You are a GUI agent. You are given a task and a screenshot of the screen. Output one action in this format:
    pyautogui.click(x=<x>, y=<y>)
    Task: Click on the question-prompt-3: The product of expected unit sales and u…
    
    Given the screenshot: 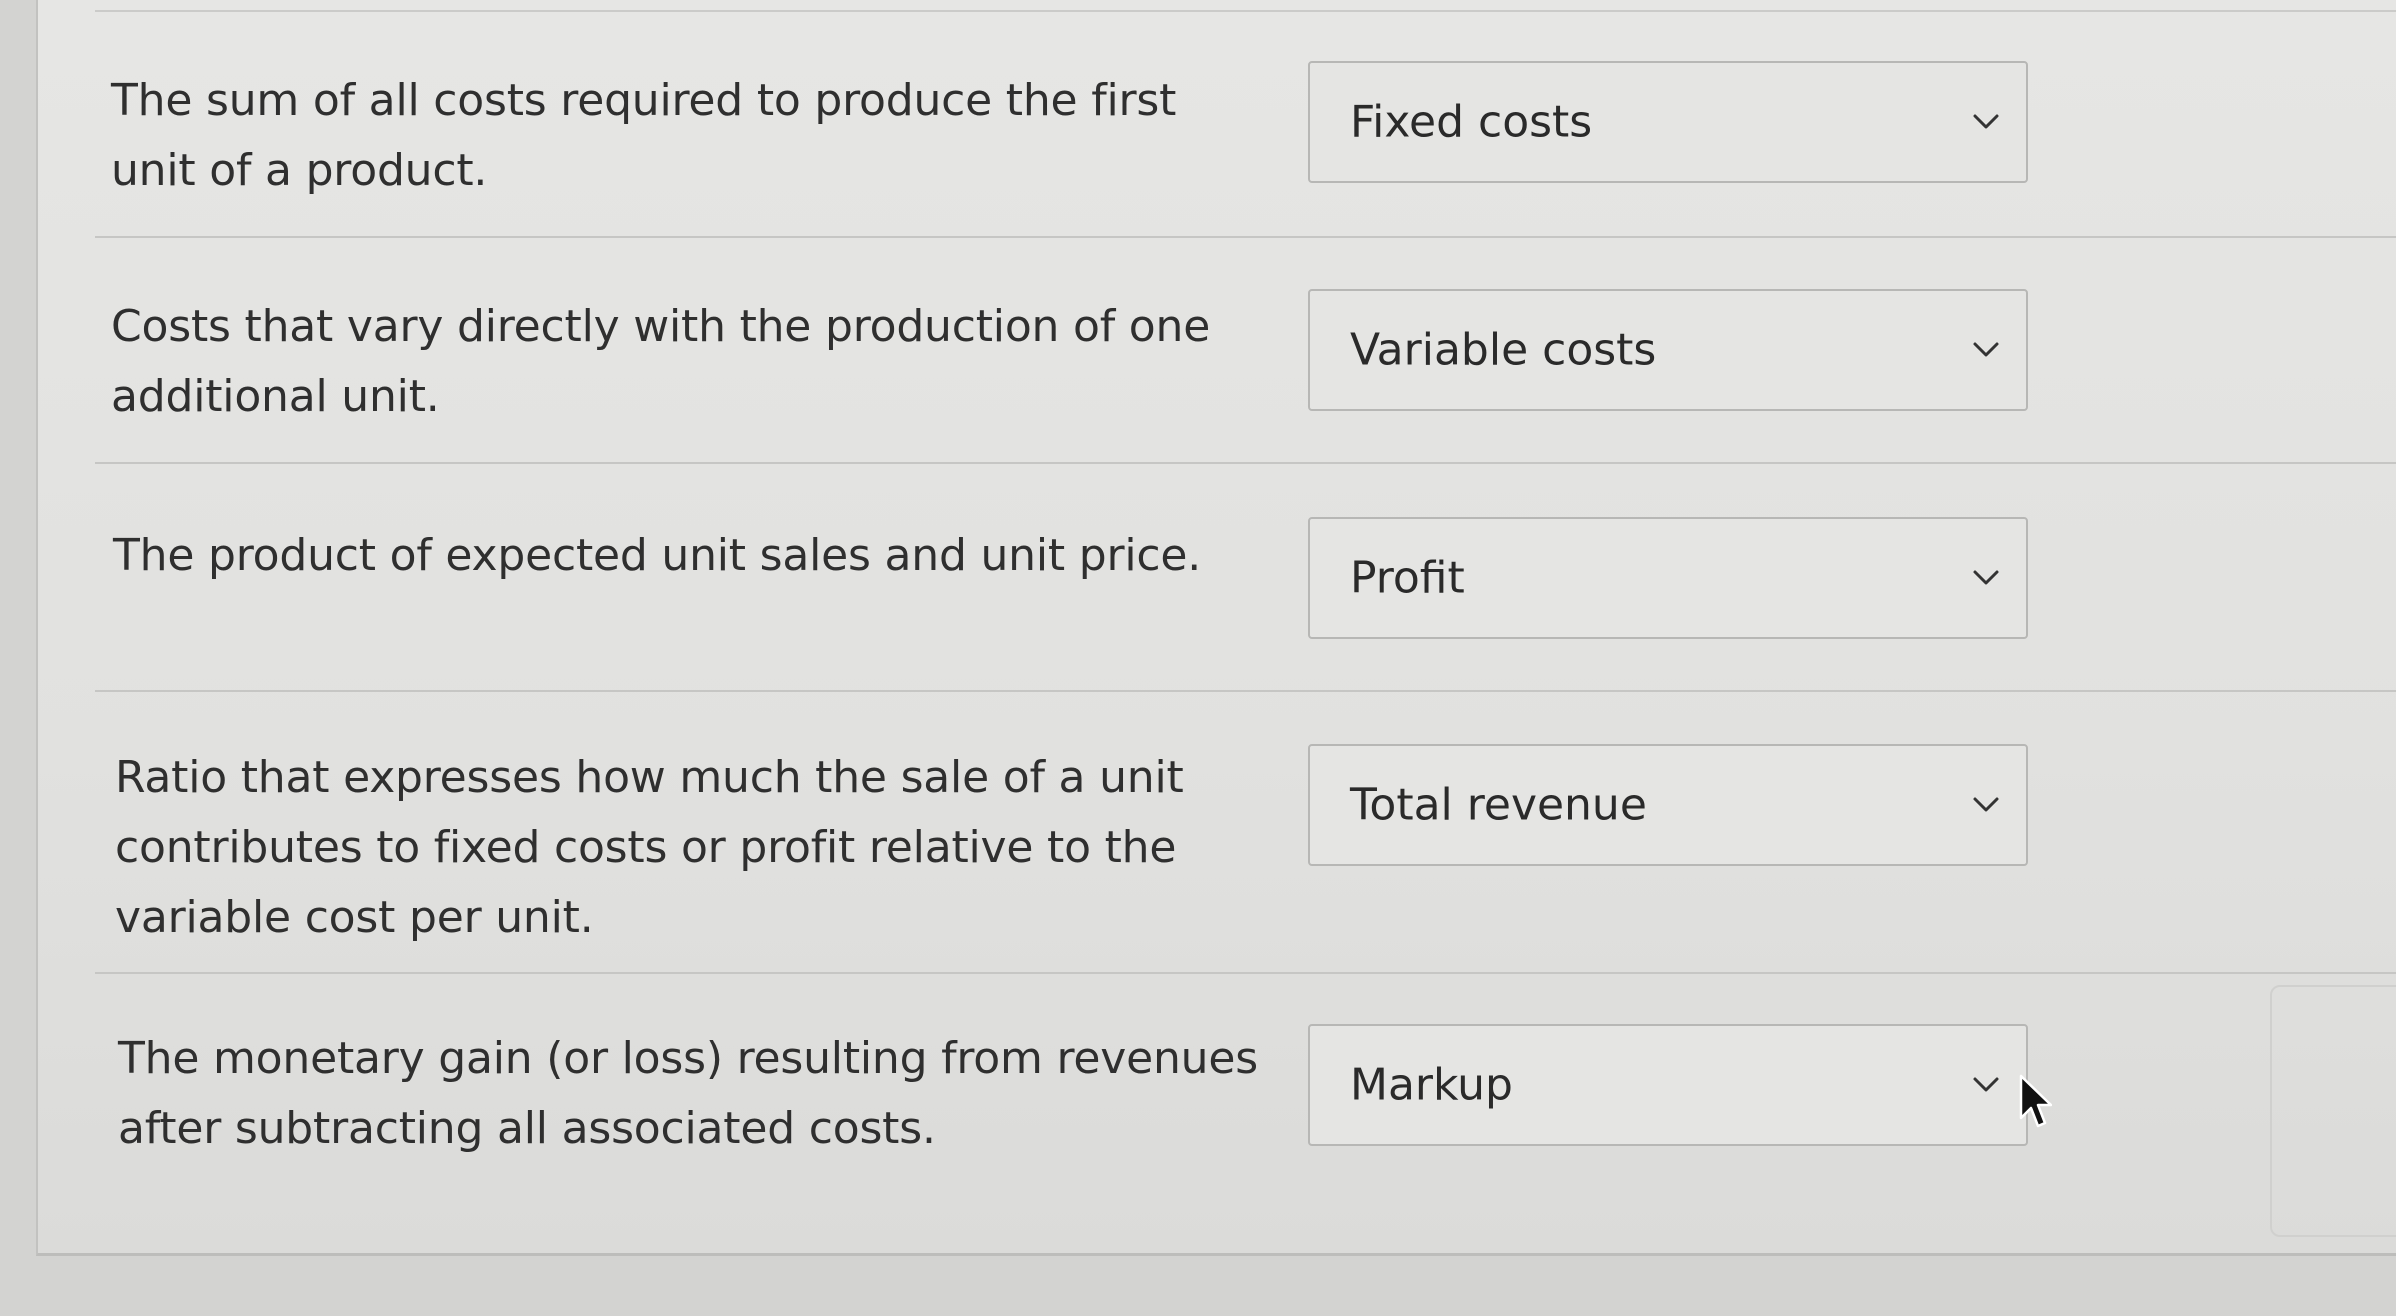 What is the action you would take?
    pyautogui.click(x=657, y=555)
    